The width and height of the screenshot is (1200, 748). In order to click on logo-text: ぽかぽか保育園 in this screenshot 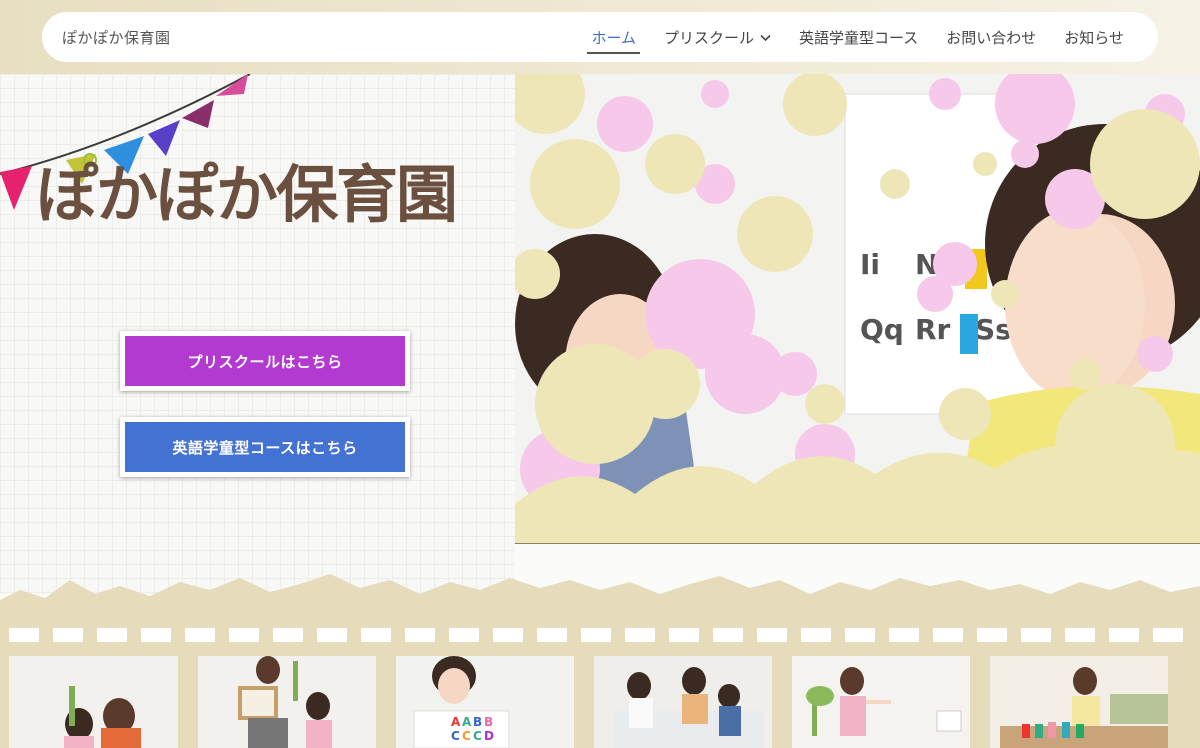, I will do `click(247, 194)`.